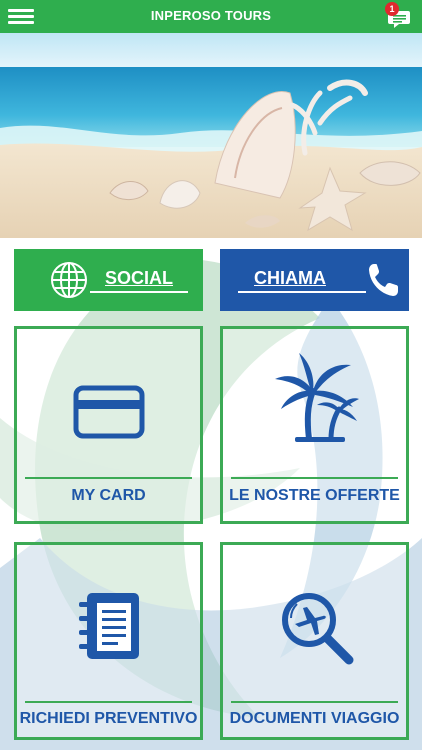 This screenshot has width=422, height=750. Describe the element at coordinates (318, 629) in the screenshot. I see `plane-search-icon` at that location.